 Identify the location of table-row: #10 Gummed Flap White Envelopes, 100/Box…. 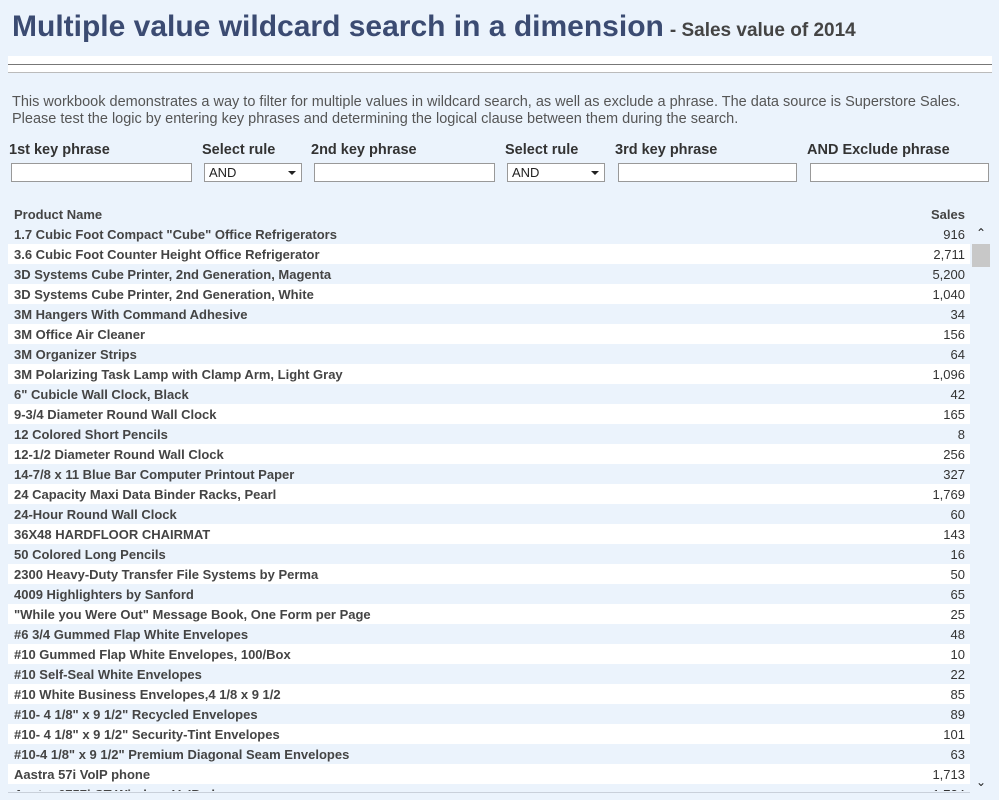
(489, 654).